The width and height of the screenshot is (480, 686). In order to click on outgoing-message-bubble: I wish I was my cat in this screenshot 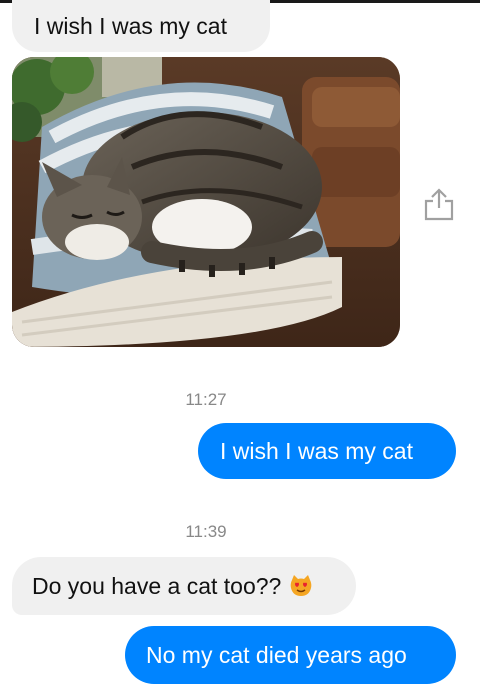, I will do `click(327, 451)`.